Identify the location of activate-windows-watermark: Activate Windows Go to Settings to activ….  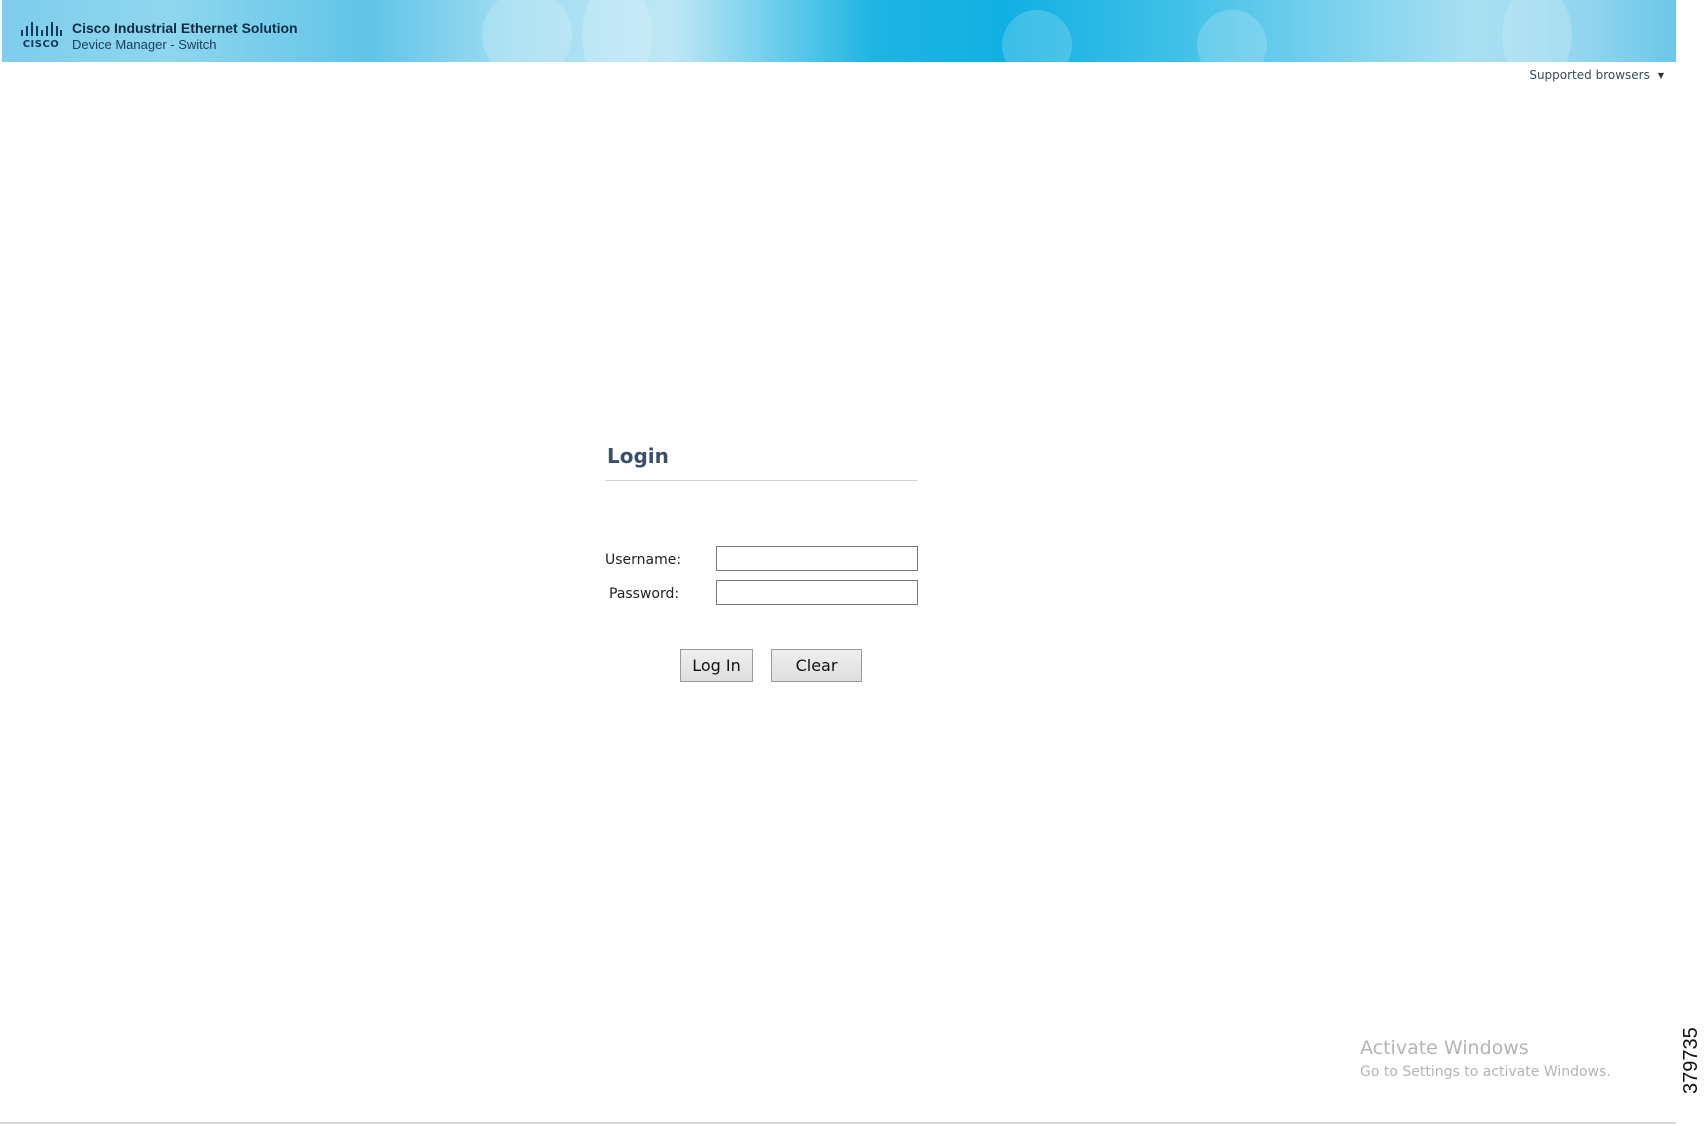
(1485, 1059).